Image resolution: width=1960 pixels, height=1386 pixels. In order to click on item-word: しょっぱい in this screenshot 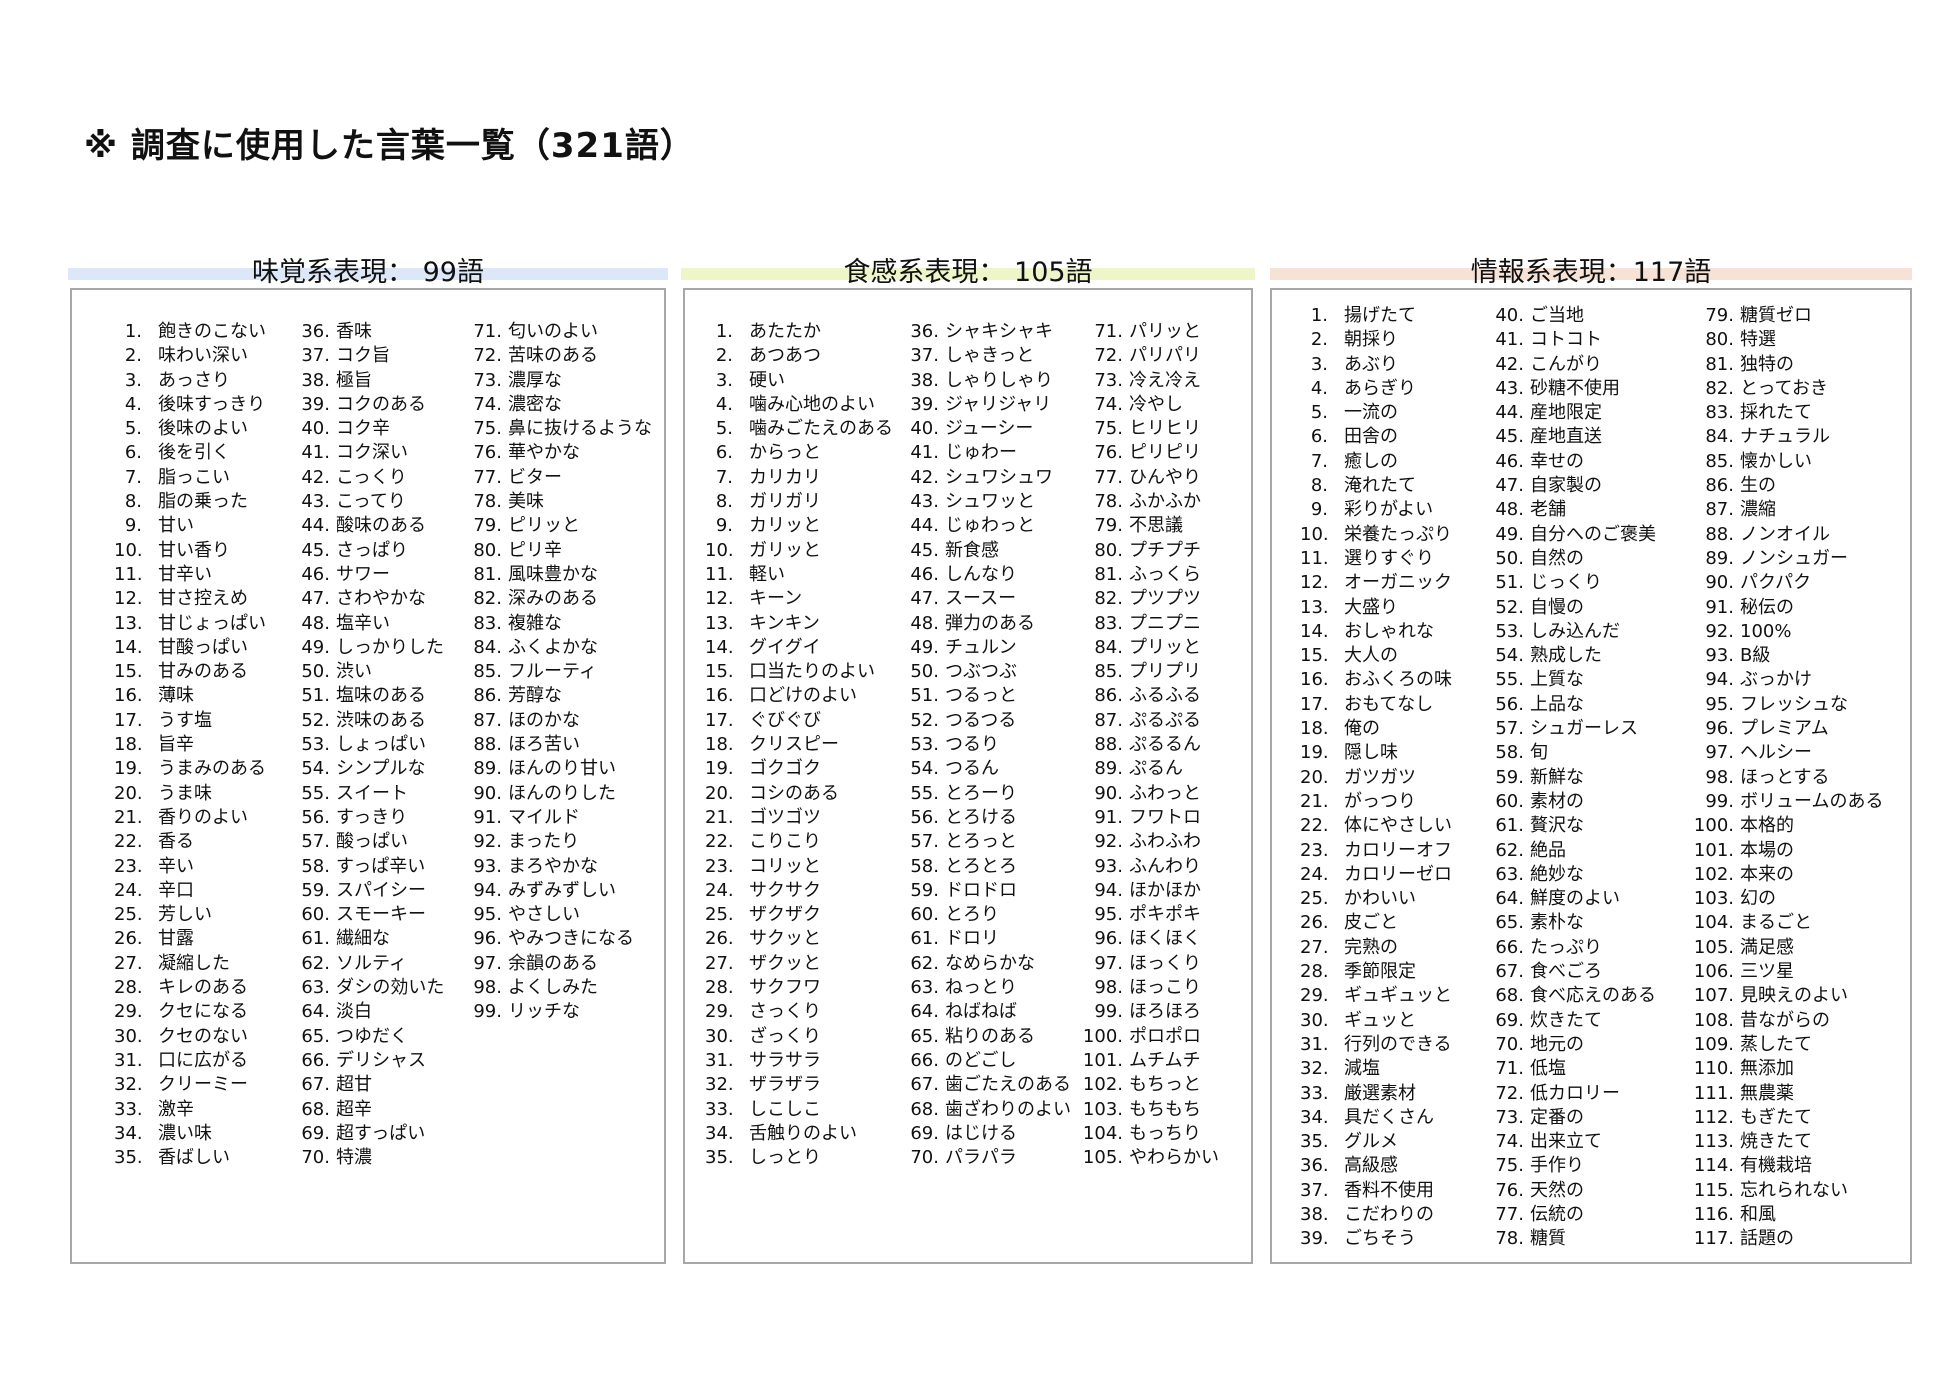, I will do `click(381, 745)`.